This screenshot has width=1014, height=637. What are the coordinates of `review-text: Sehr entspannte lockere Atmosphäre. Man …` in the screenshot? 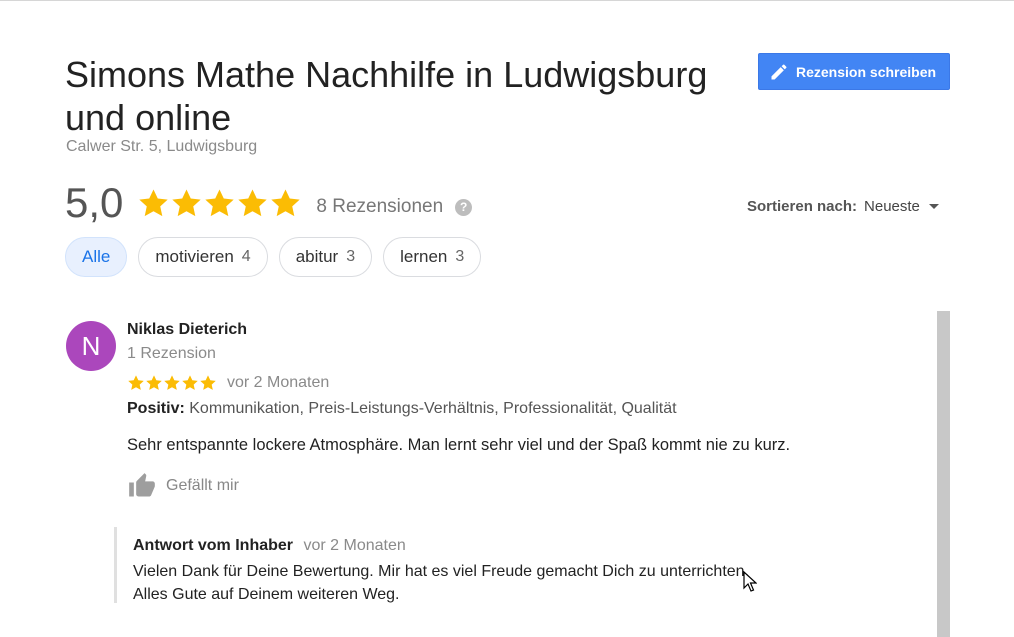 It's located at (459, 445).